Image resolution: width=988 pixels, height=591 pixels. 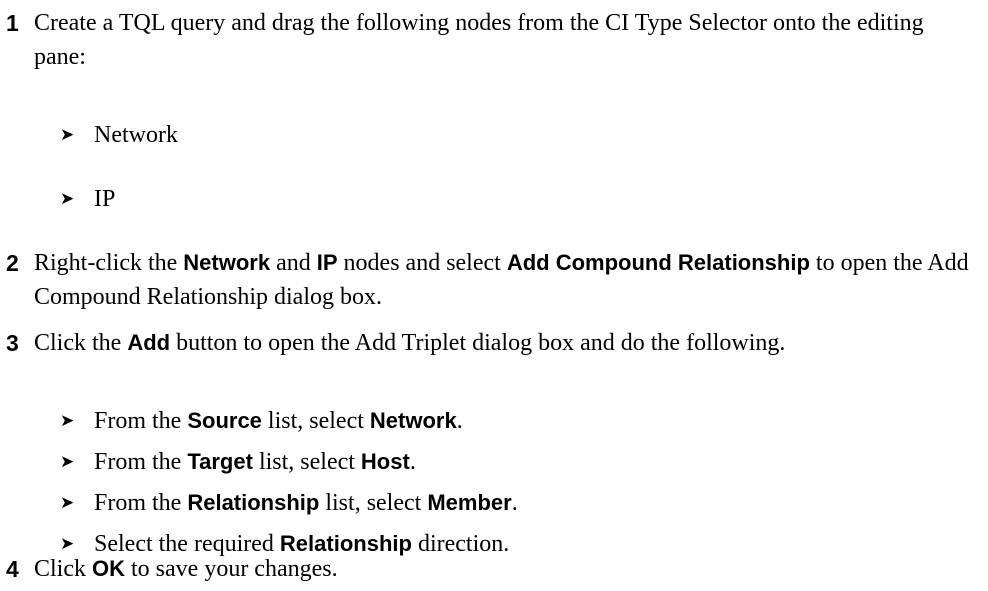 What do you see at coordinates (105, 199) in the screenshot?
I see `list-item-text: IP` at bounding box center [105, 199].